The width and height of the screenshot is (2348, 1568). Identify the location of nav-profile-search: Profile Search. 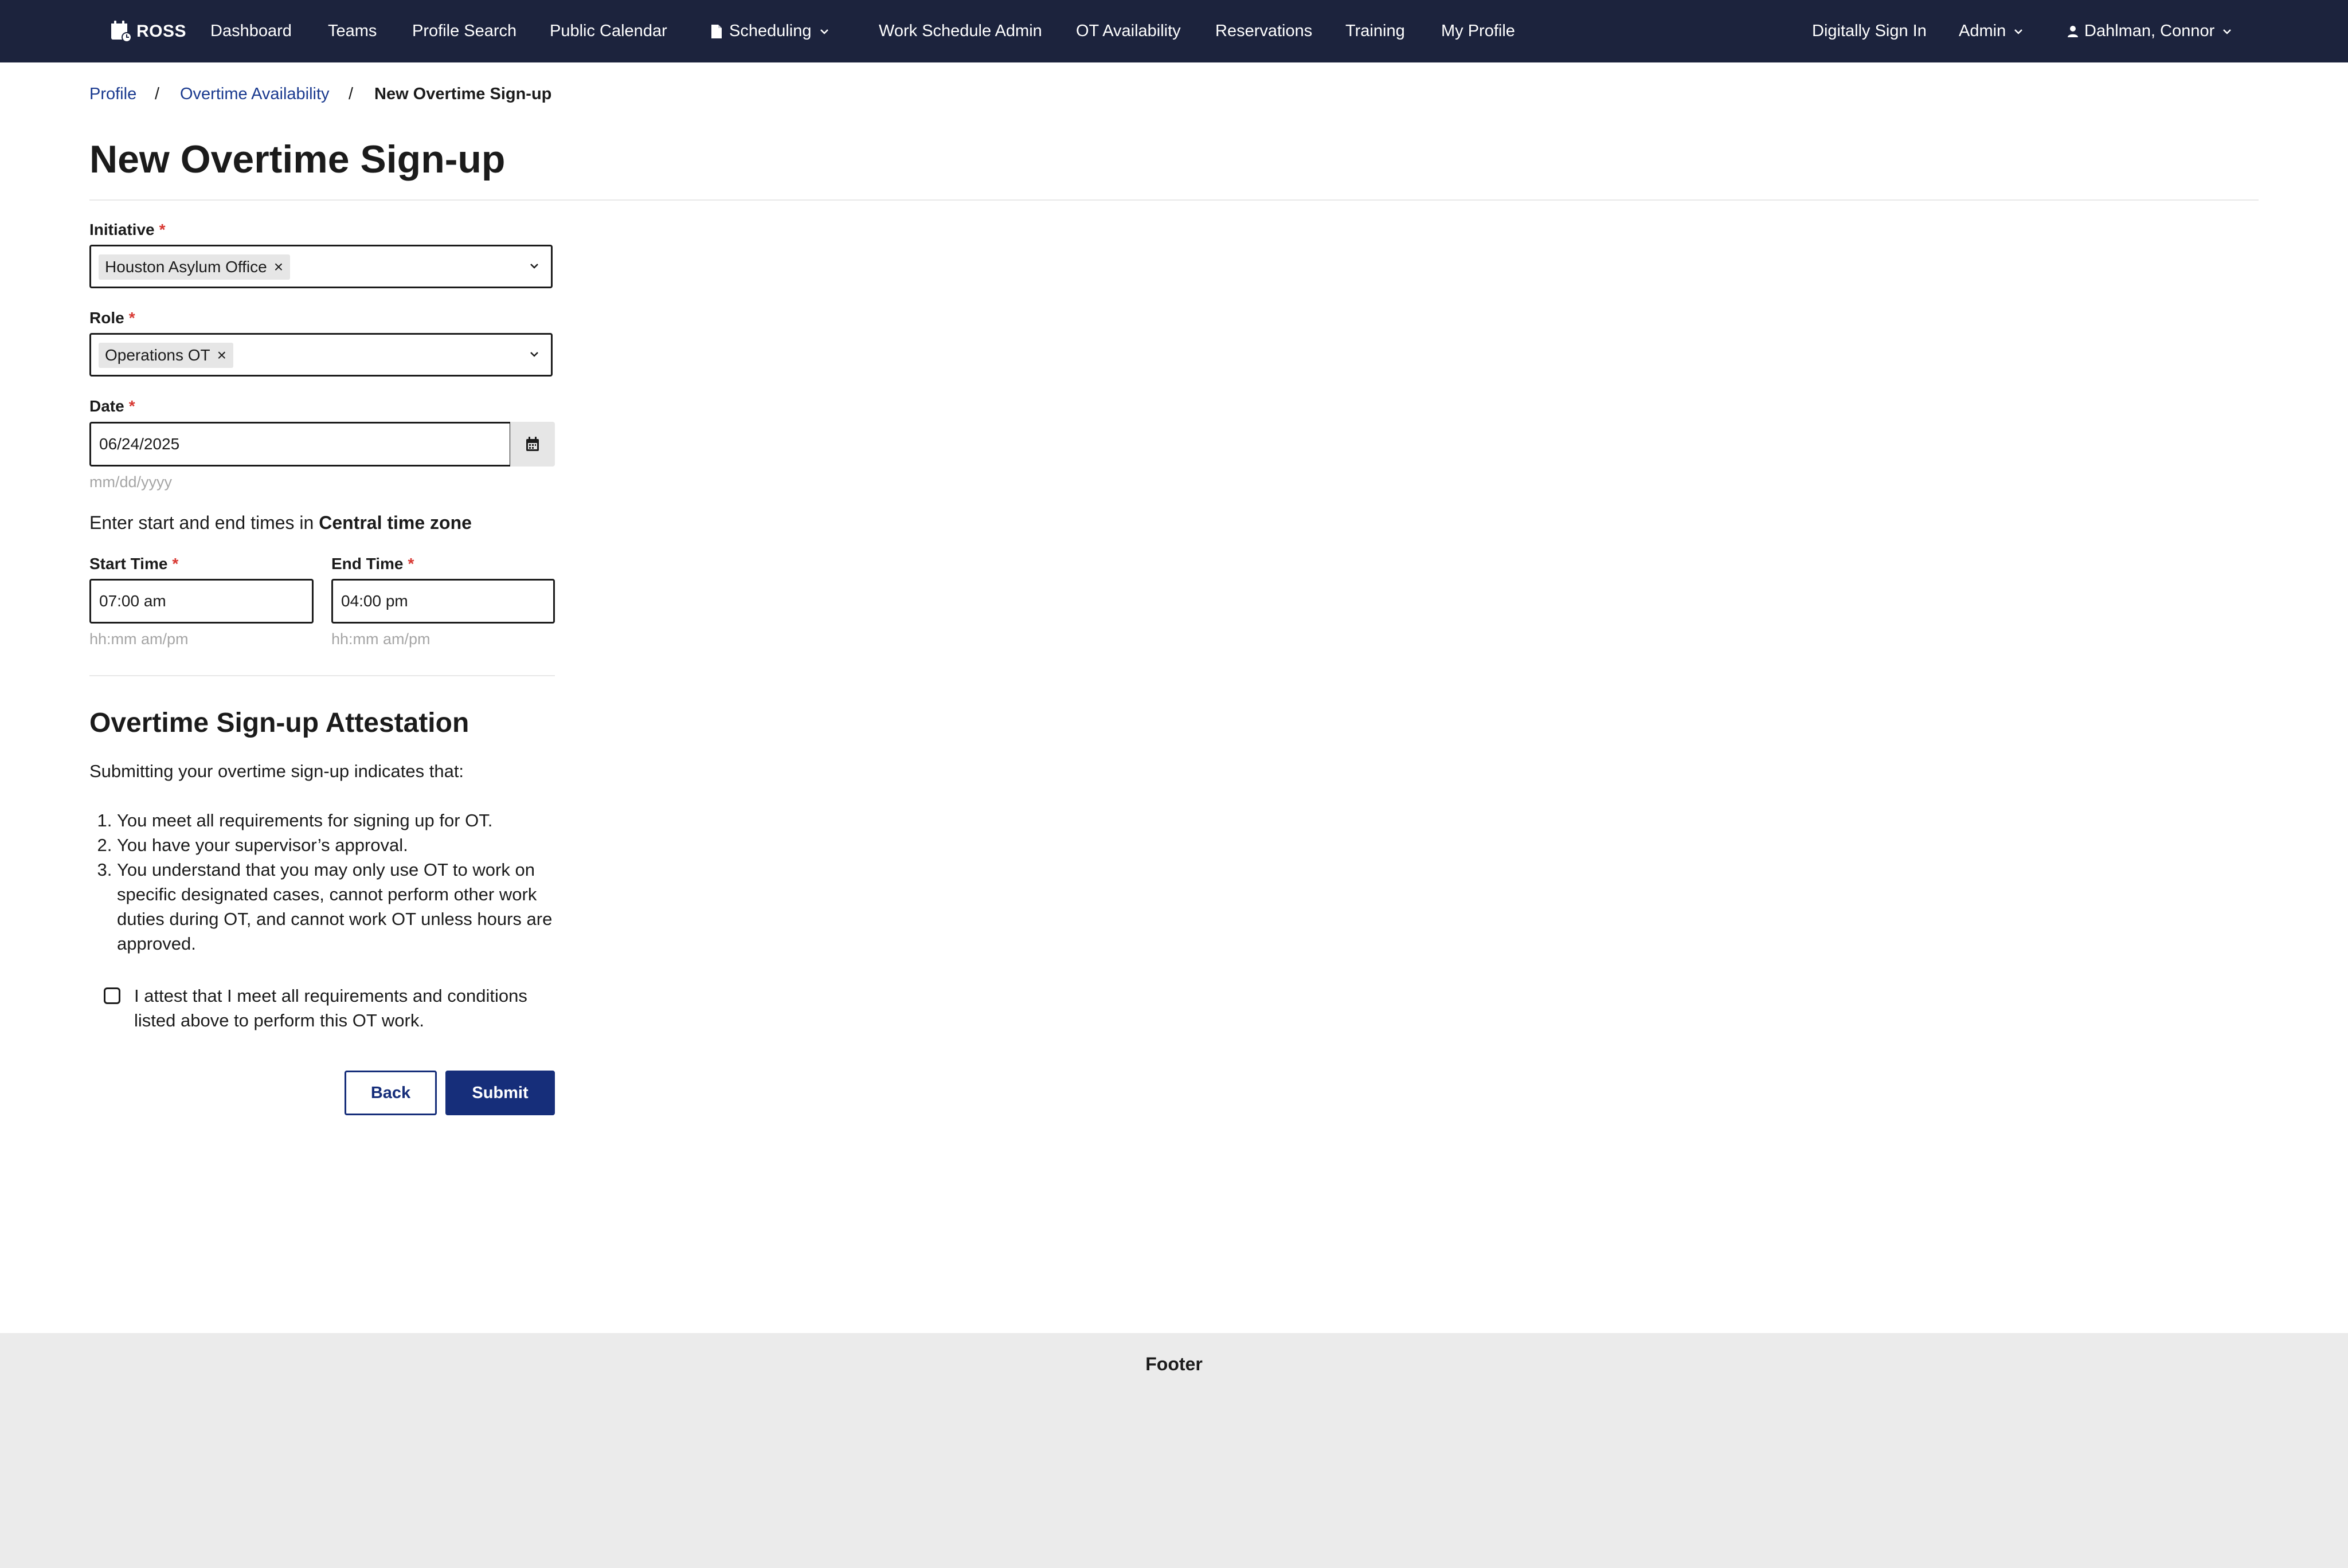
(464, 31).